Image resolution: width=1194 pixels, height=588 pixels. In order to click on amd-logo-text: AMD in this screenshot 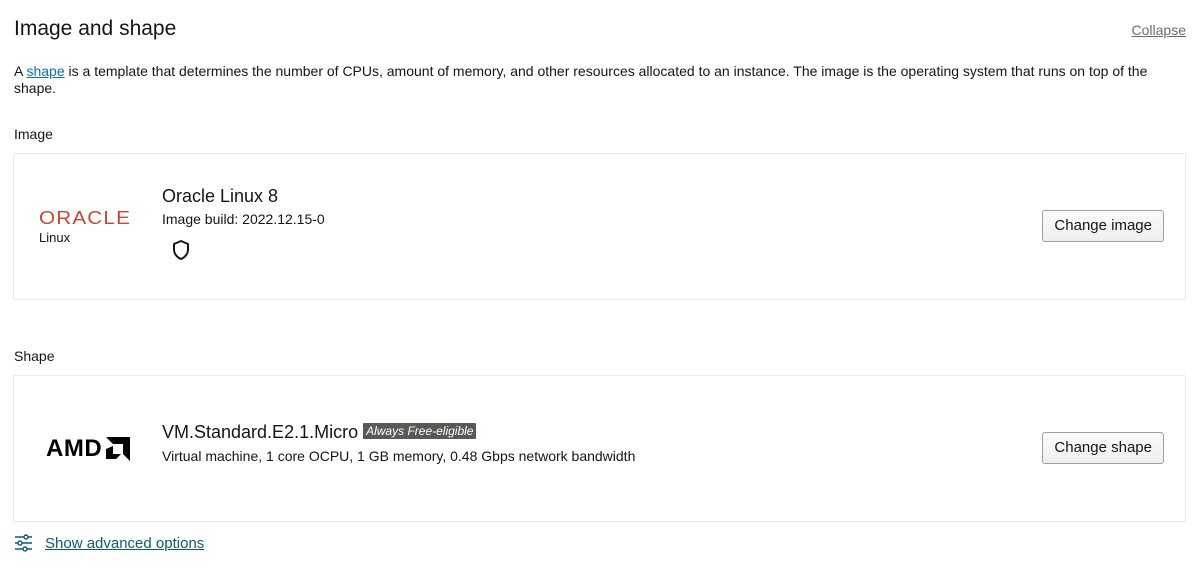, I will do `click(74, 448)`.